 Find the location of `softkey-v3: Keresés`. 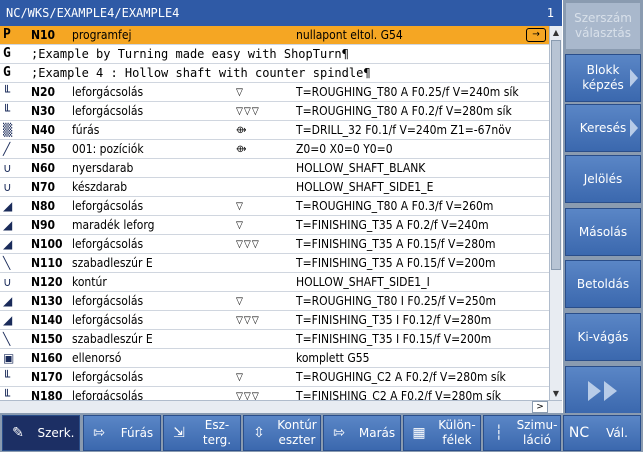

softkey-v3: Keresés is located at coordinates (603, 128).